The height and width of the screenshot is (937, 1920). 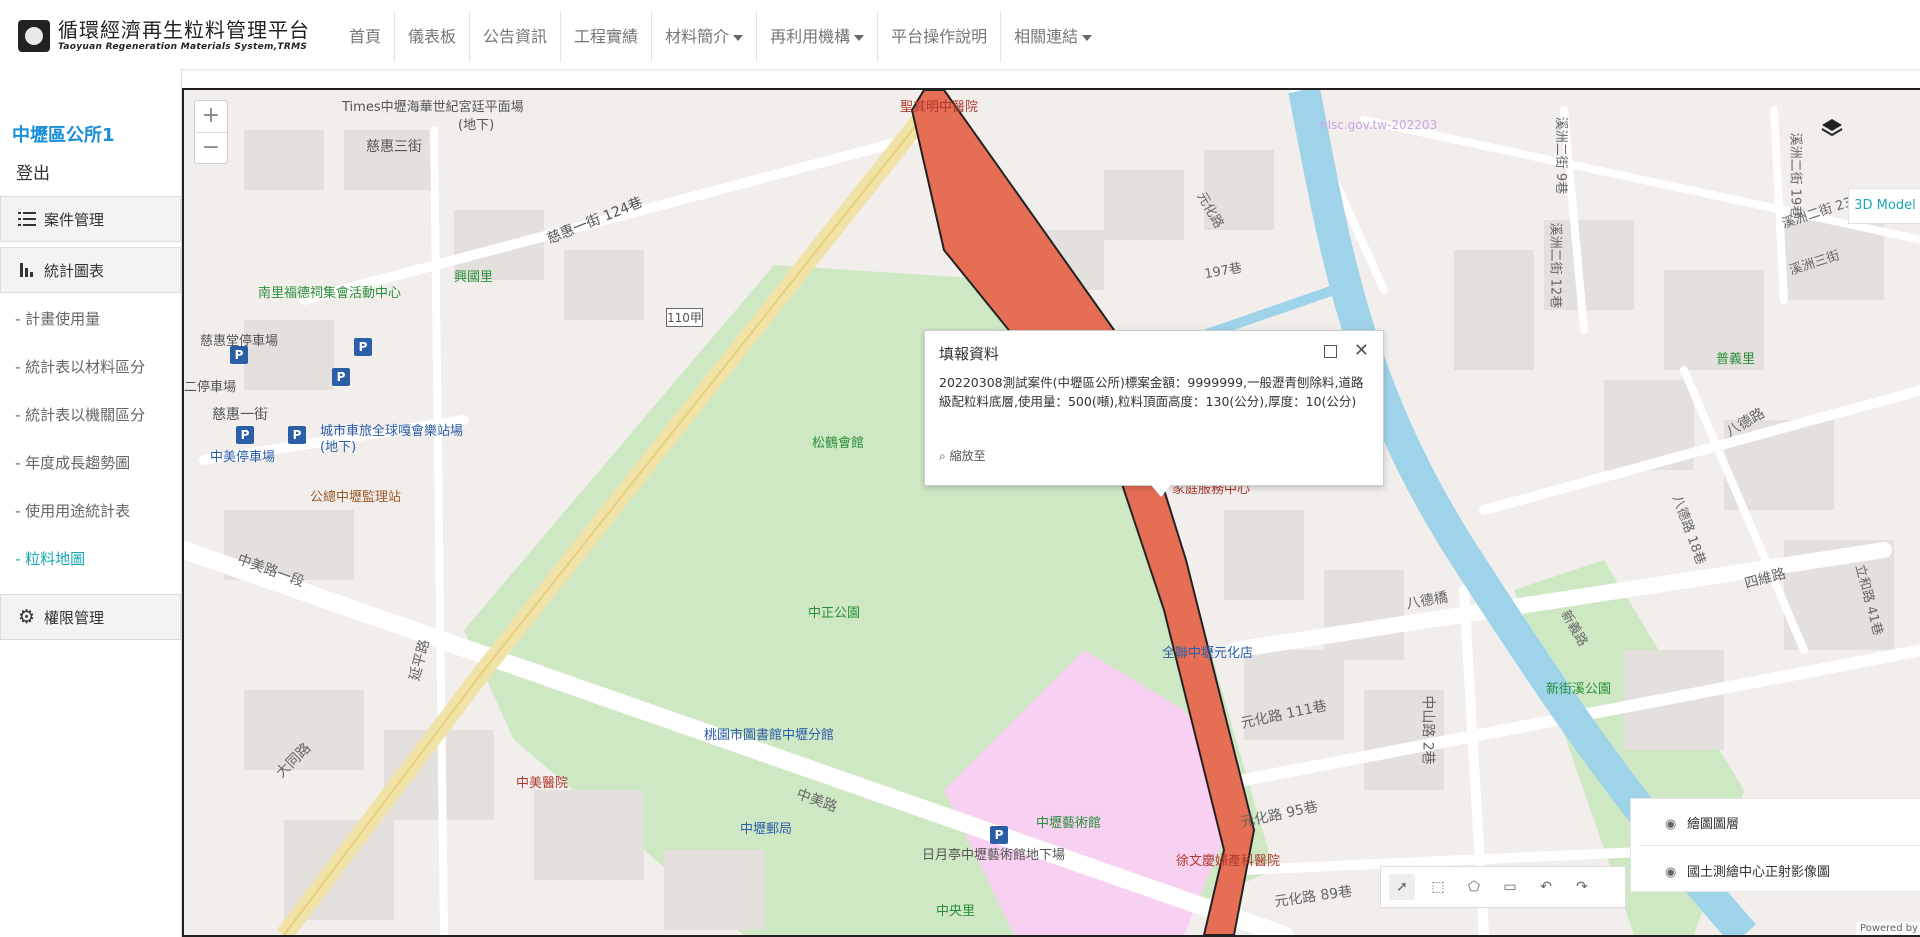 What do you see at coordinates (1330, 351) in the screenshot?
I see `maximize-icon` at bounding box center [1330, 351].